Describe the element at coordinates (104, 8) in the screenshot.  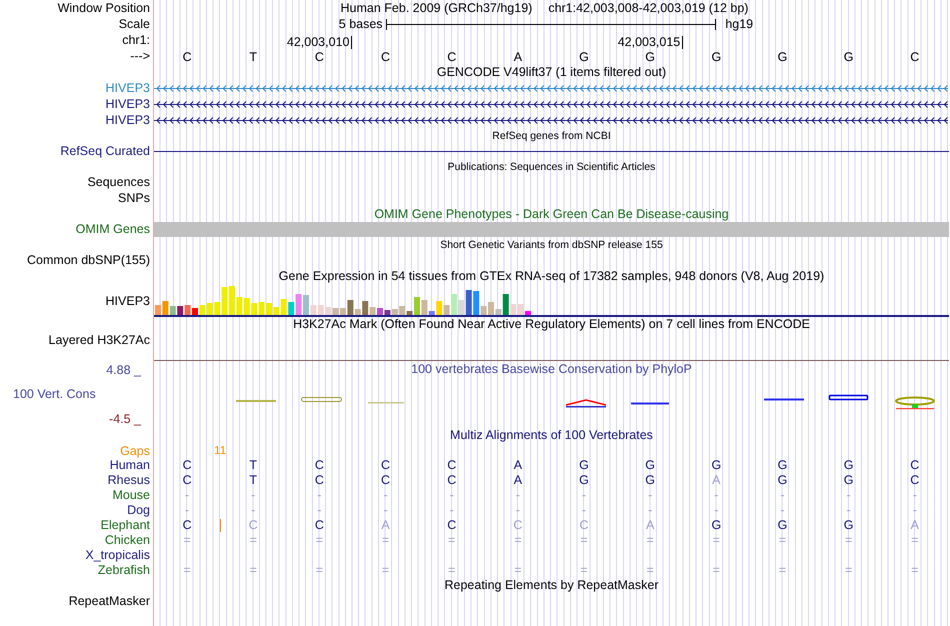
I see `track-label: Window Position` at that location.